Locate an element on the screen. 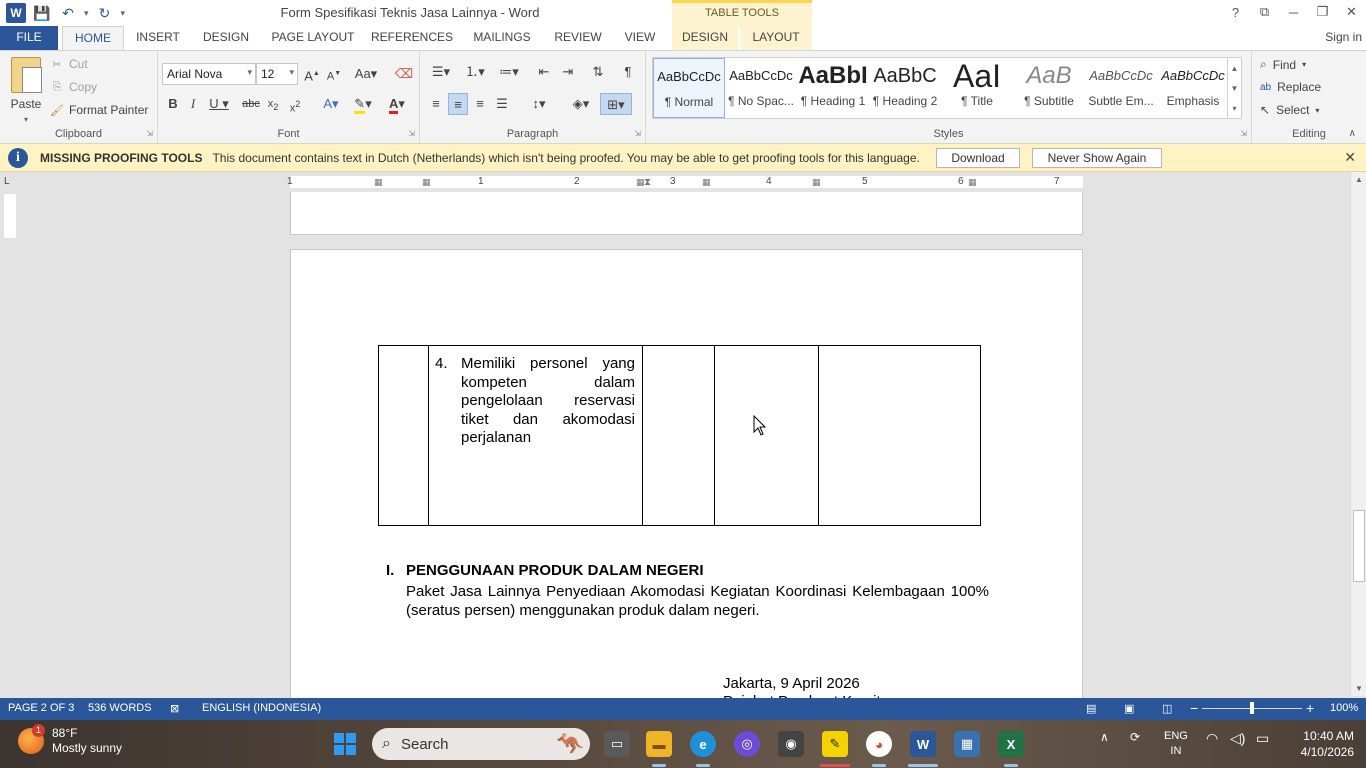 The image size is (1366, 768). borders-icon: ⊞▾ is located at coordinates (616, 104).